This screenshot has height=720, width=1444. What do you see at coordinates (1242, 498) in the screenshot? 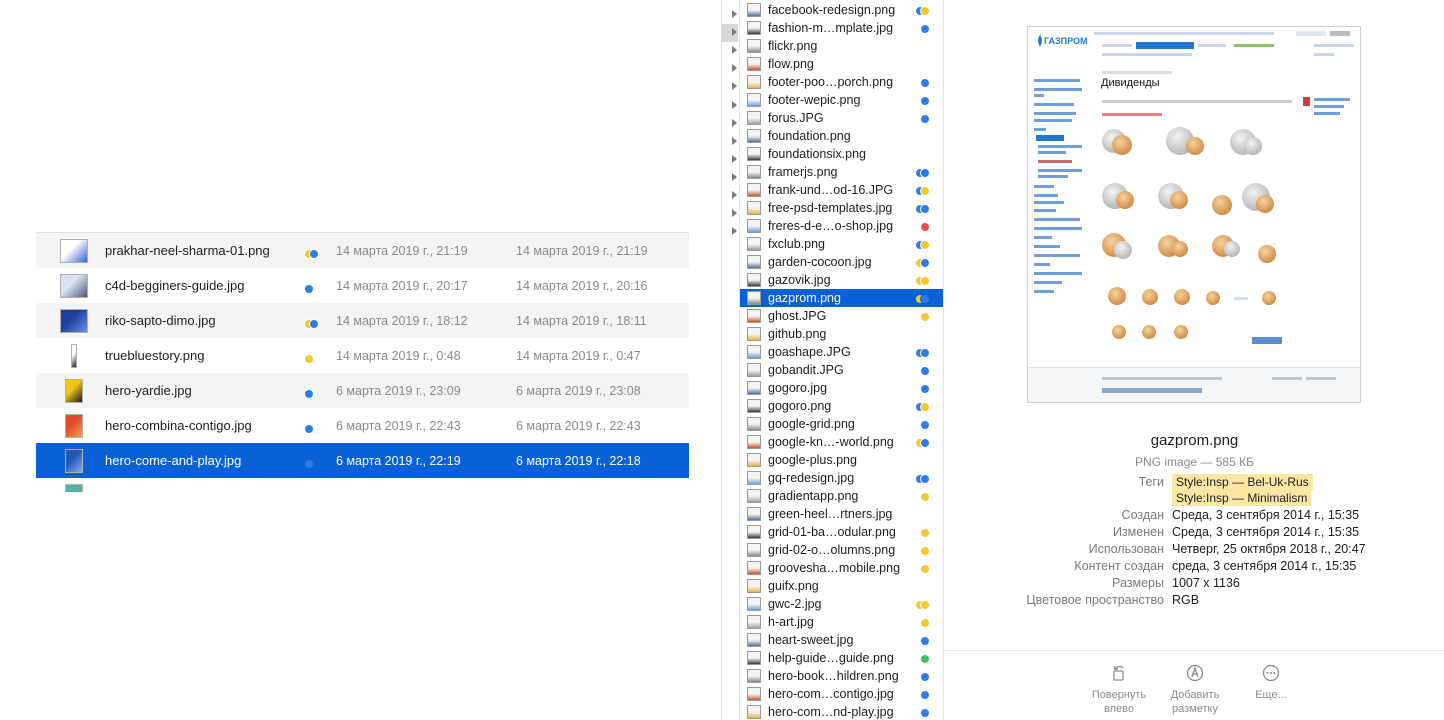
I see `tag-pill: Style:Insp — Minimalism` at bounding box center [1242, 498].